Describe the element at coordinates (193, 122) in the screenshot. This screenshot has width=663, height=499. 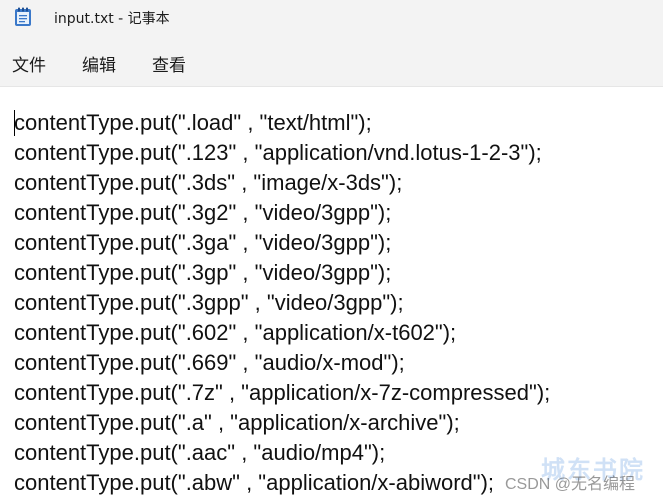
I see `text-line: contentType.put(".load" , "text/html");` at that location.